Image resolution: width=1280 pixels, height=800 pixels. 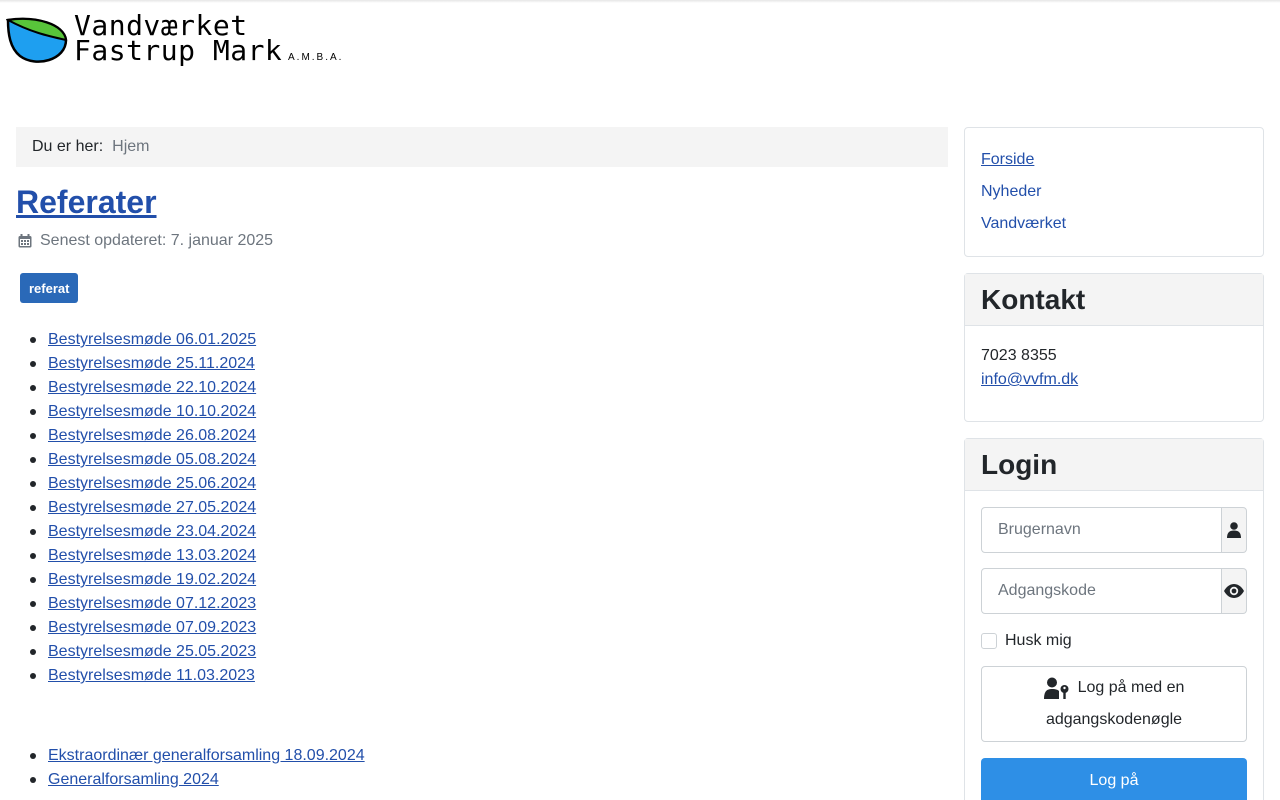 What do you see at coordinates (1114, 641) in the screenshot?
I see `remember-me: Husk mig` at bounding box center [1114, 641].